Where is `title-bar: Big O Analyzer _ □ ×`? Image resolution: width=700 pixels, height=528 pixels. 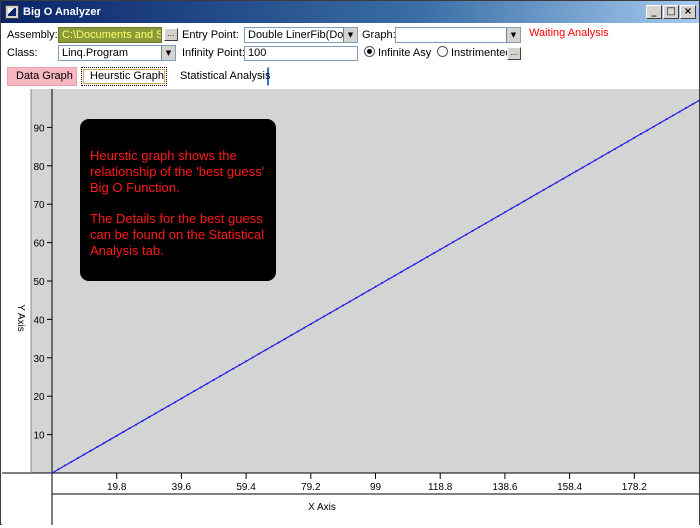
title-bar: Big O Analyzer _ □ × is located at coordinates (350, 12).